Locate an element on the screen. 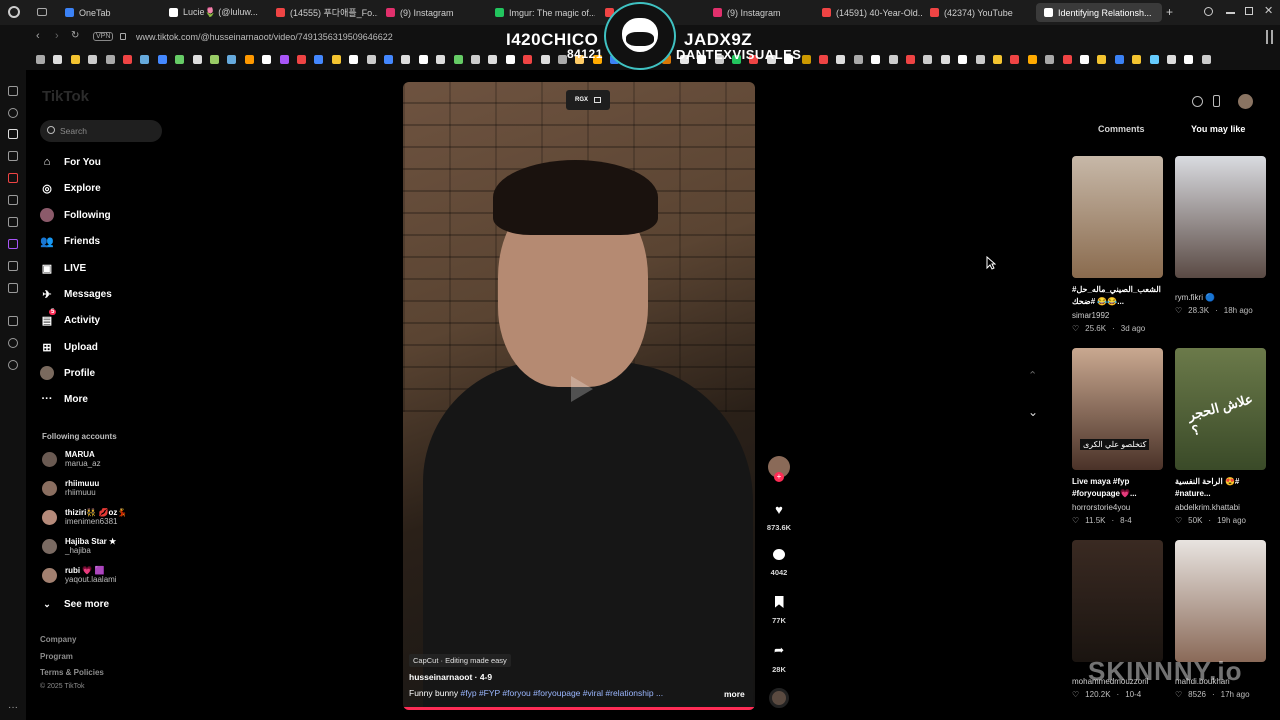 This screenshot has width=1280, height=720. card-username: rym.fikri 🔵 is located at coordinates (1220, 297).